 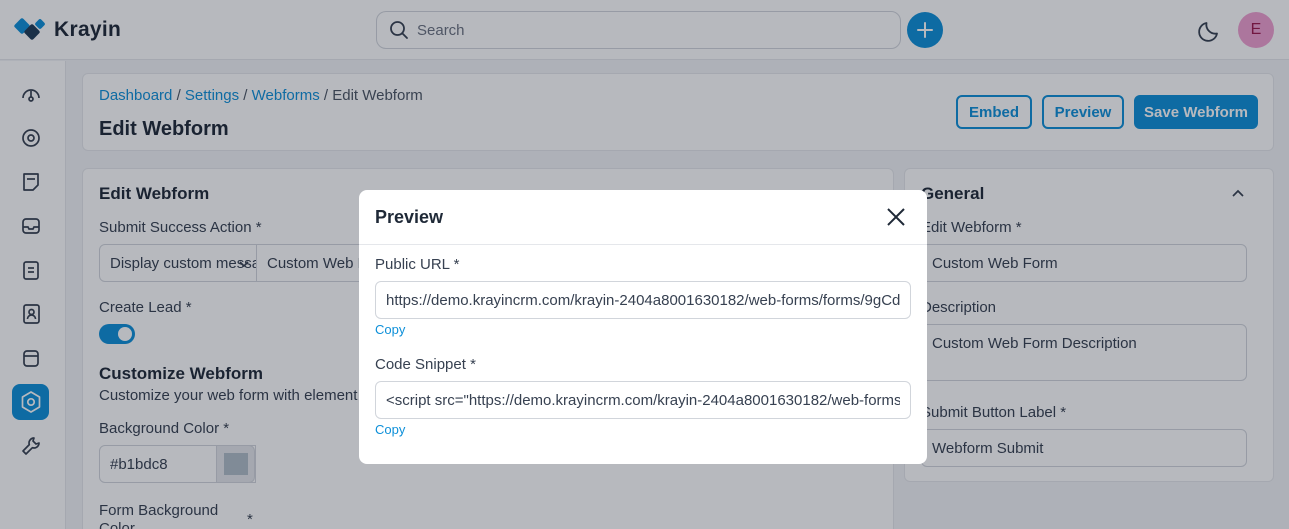 What do you see at coordinates (425, 364) in the screenshot?
I see `code-snippet-label: Code Snippet *` at bounding box center [425, 364].